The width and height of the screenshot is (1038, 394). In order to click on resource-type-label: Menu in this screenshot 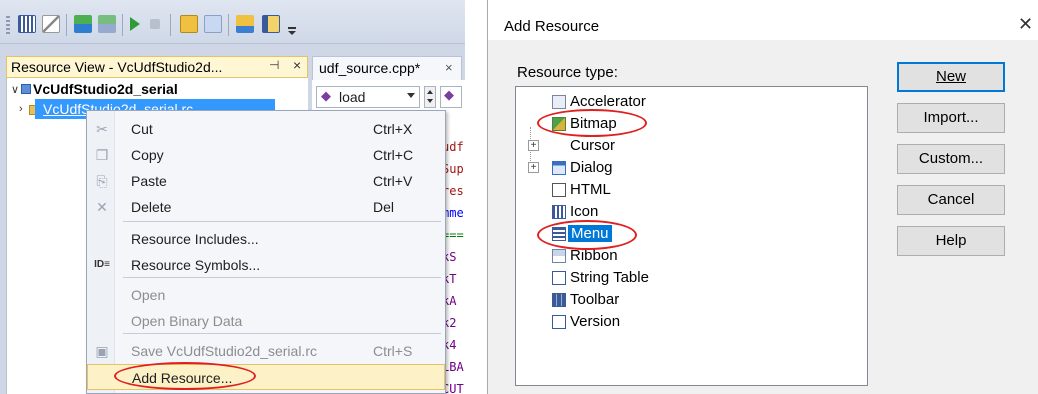, I will do `click(590, 233)`.